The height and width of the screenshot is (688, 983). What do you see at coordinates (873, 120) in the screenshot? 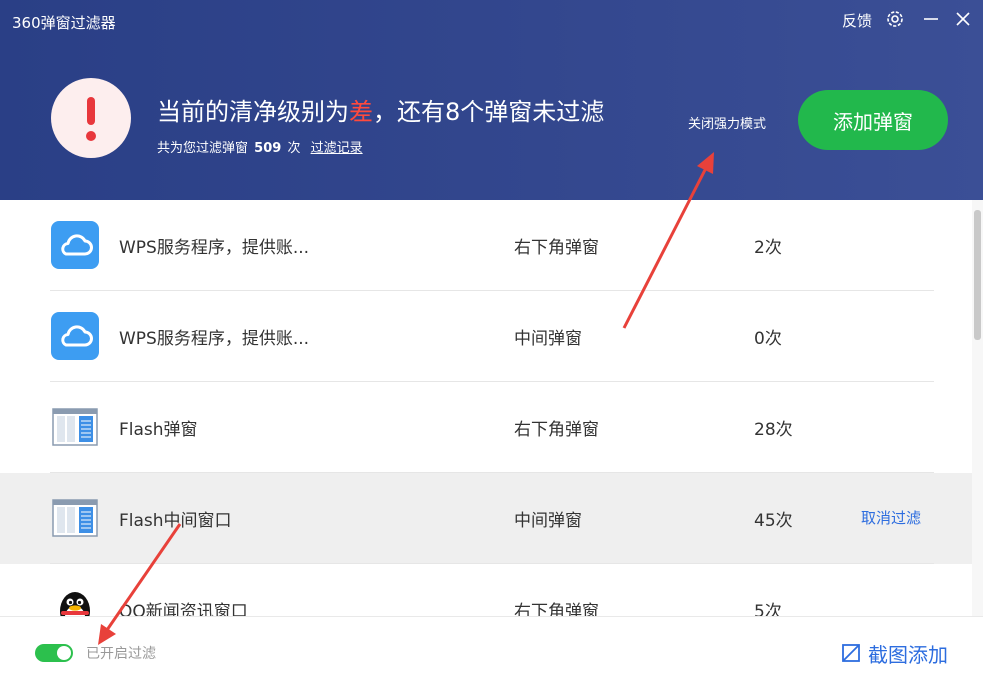
I see `add-popup-button: 添加弹窗` at bounding box center [873, 120].